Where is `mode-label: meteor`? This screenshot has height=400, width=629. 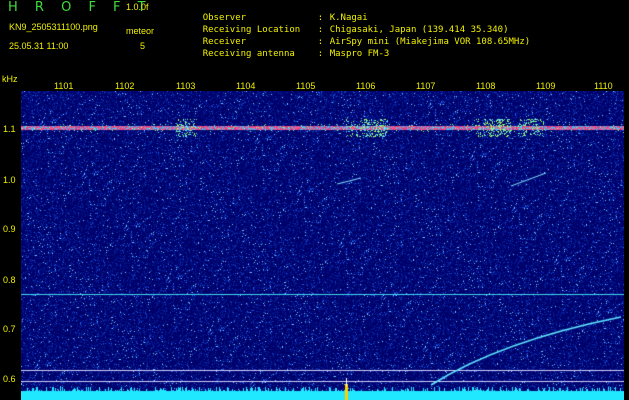 mode-label: meteor is located at coordinates (140, 31).